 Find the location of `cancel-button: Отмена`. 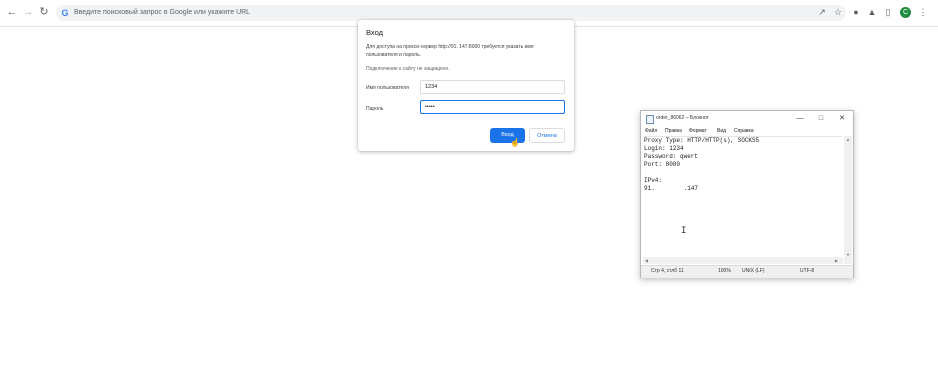

cancel-button: Отмена is located at coordinates (547, 135).